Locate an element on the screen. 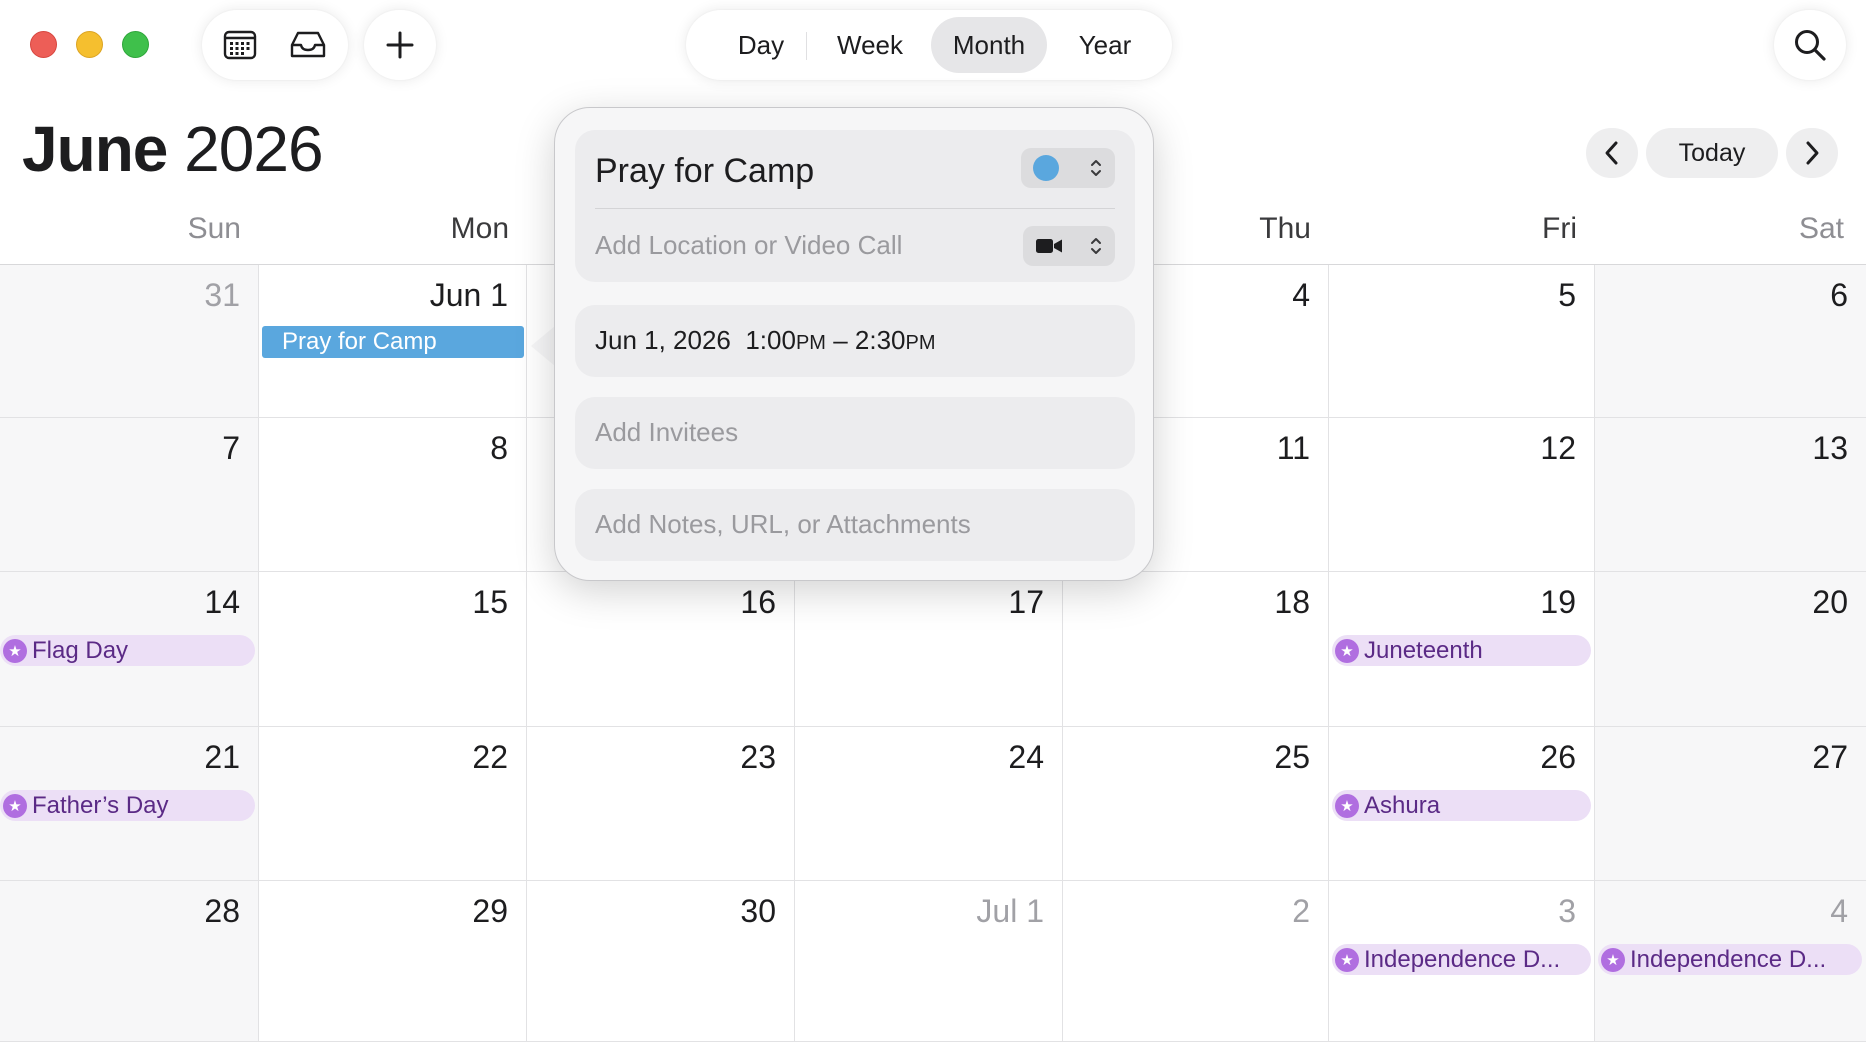 This screenshot has height=1042, width=1866. inbox-icon is located at coordinates (308, 44).